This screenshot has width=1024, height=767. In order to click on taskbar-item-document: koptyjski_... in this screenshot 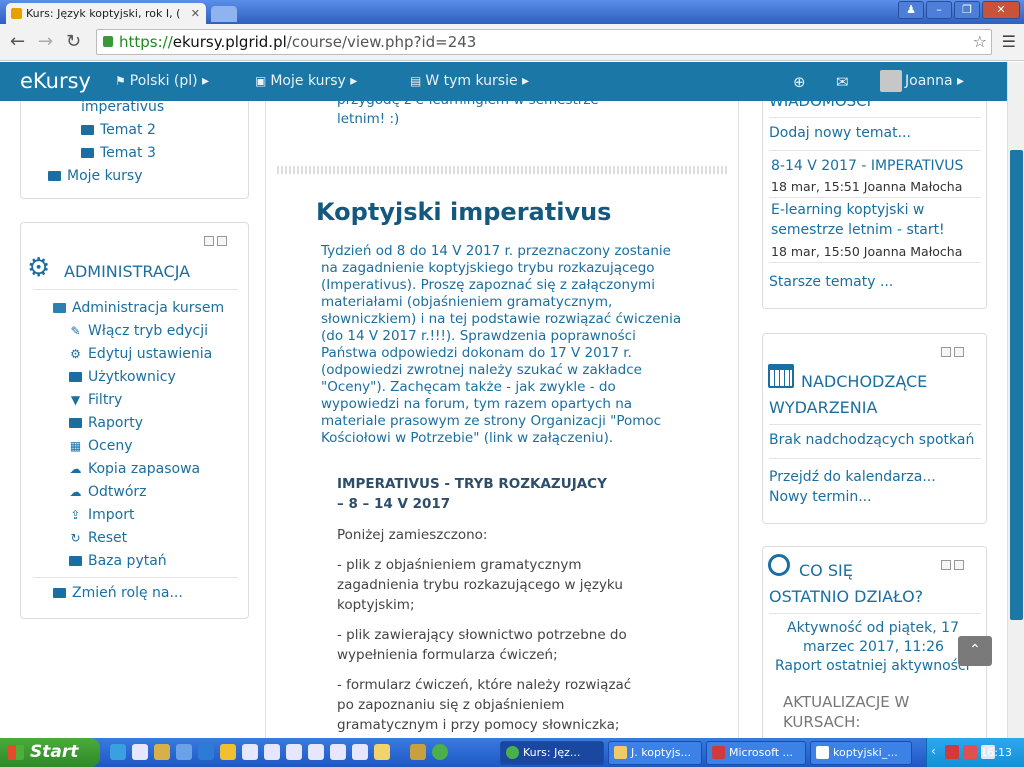, I will do `click(861, 753)`.